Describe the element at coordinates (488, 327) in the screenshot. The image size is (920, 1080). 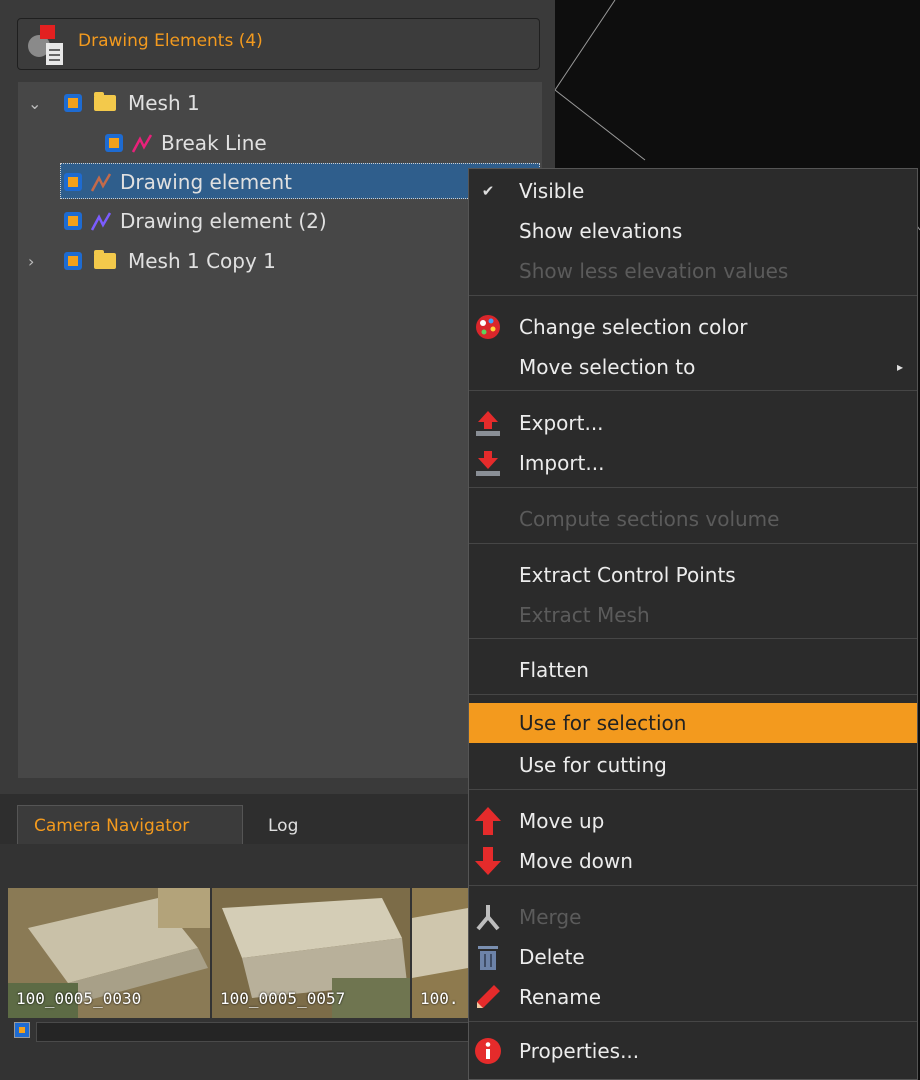
I see `palette-icon` at that location.